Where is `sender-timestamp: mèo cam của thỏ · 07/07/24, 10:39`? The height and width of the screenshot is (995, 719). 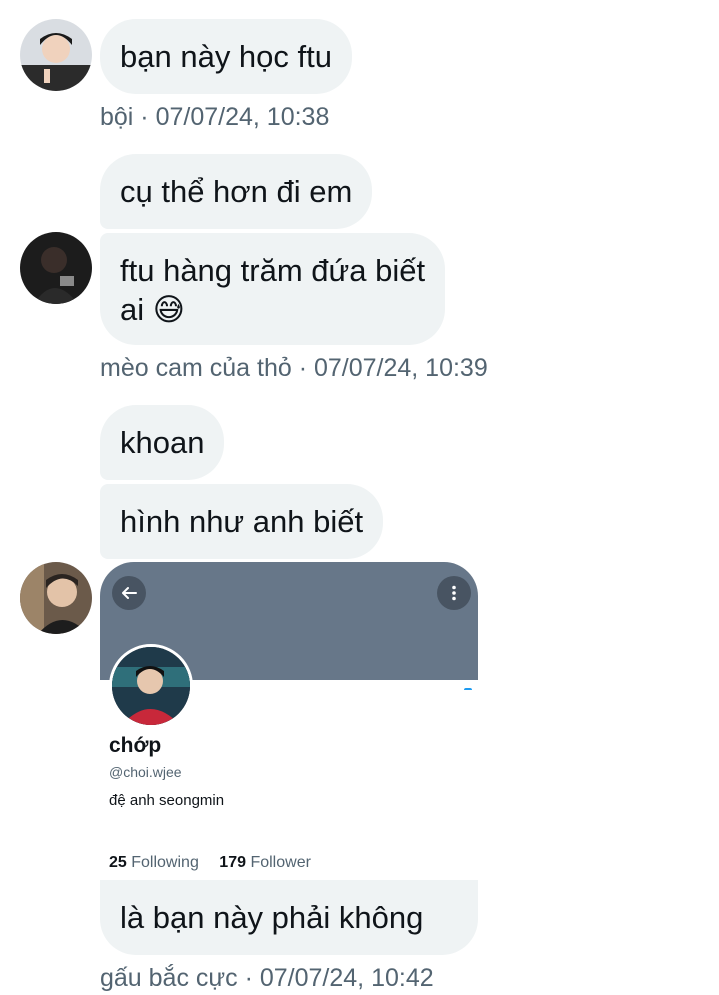
sender-timestamp: mèo cam của thỏ · 07/07/24, 10:39 is located at coordinates (294, 368).